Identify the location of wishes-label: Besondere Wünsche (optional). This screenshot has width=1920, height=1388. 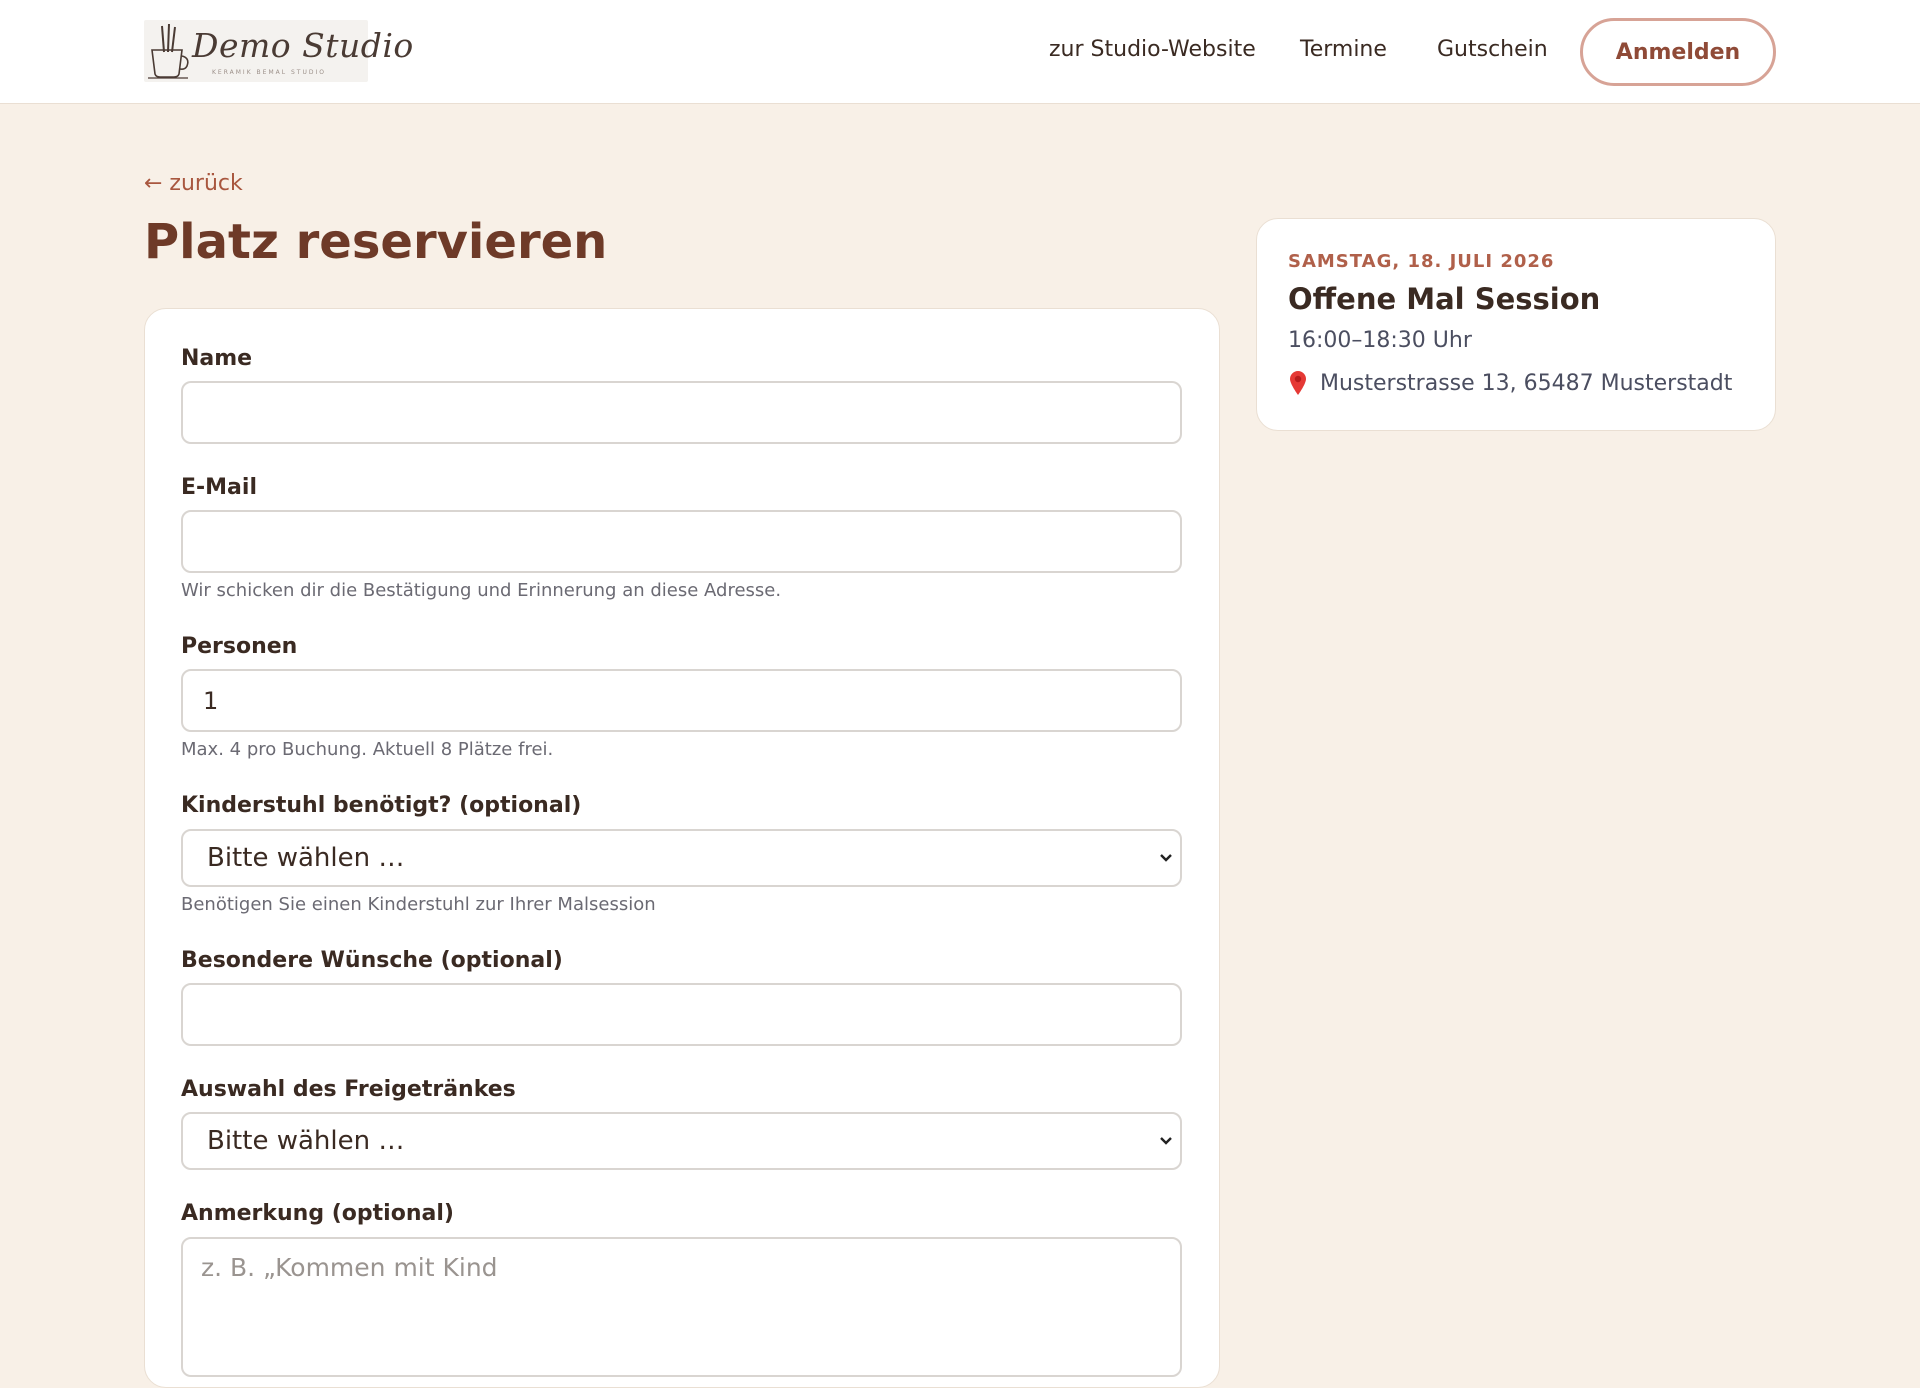
(372, 960).